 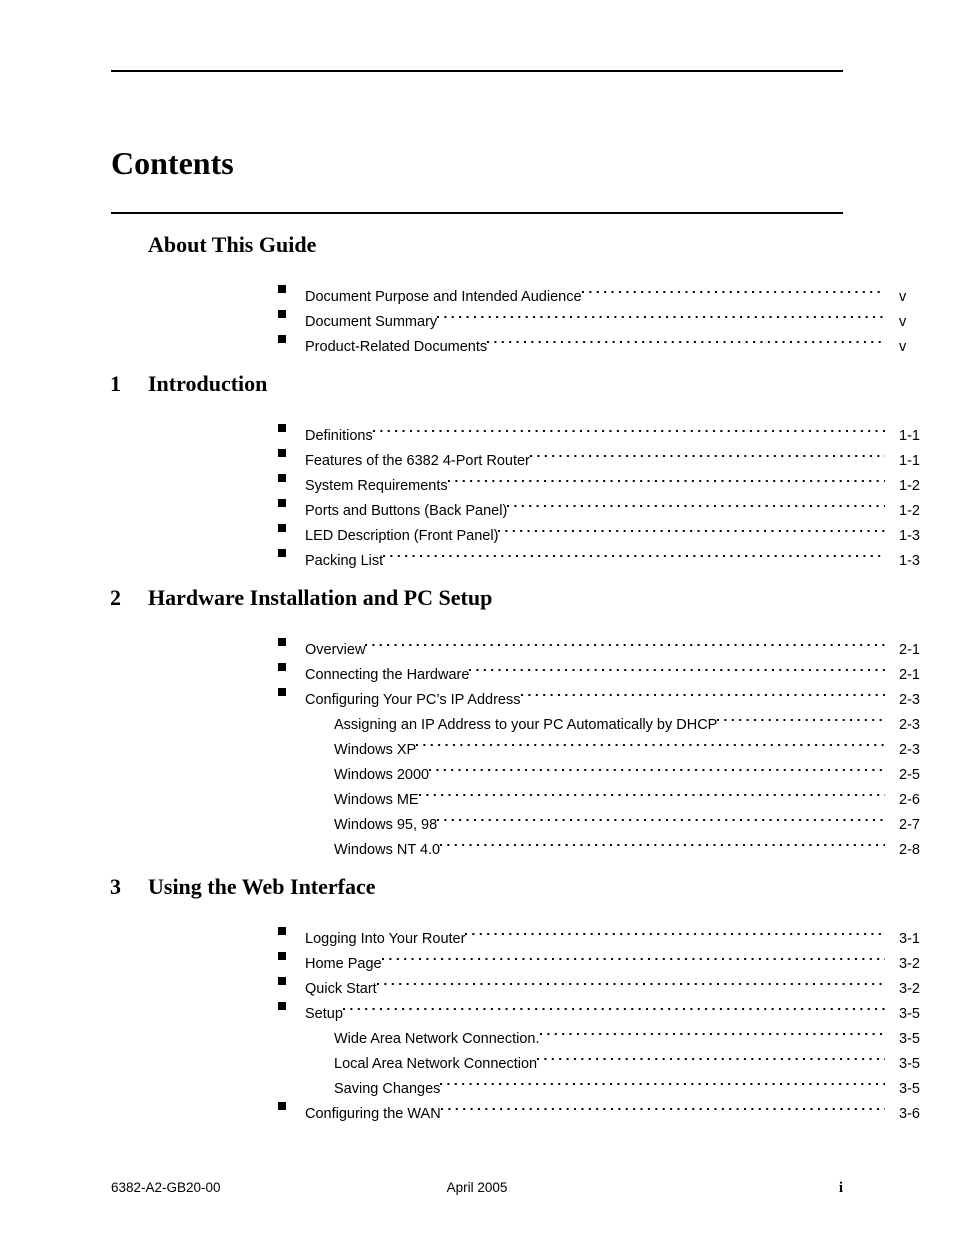 I want to click on toc-entry: Configuring Your PC’s IP Address 2-3, so click(x=477, y=693).